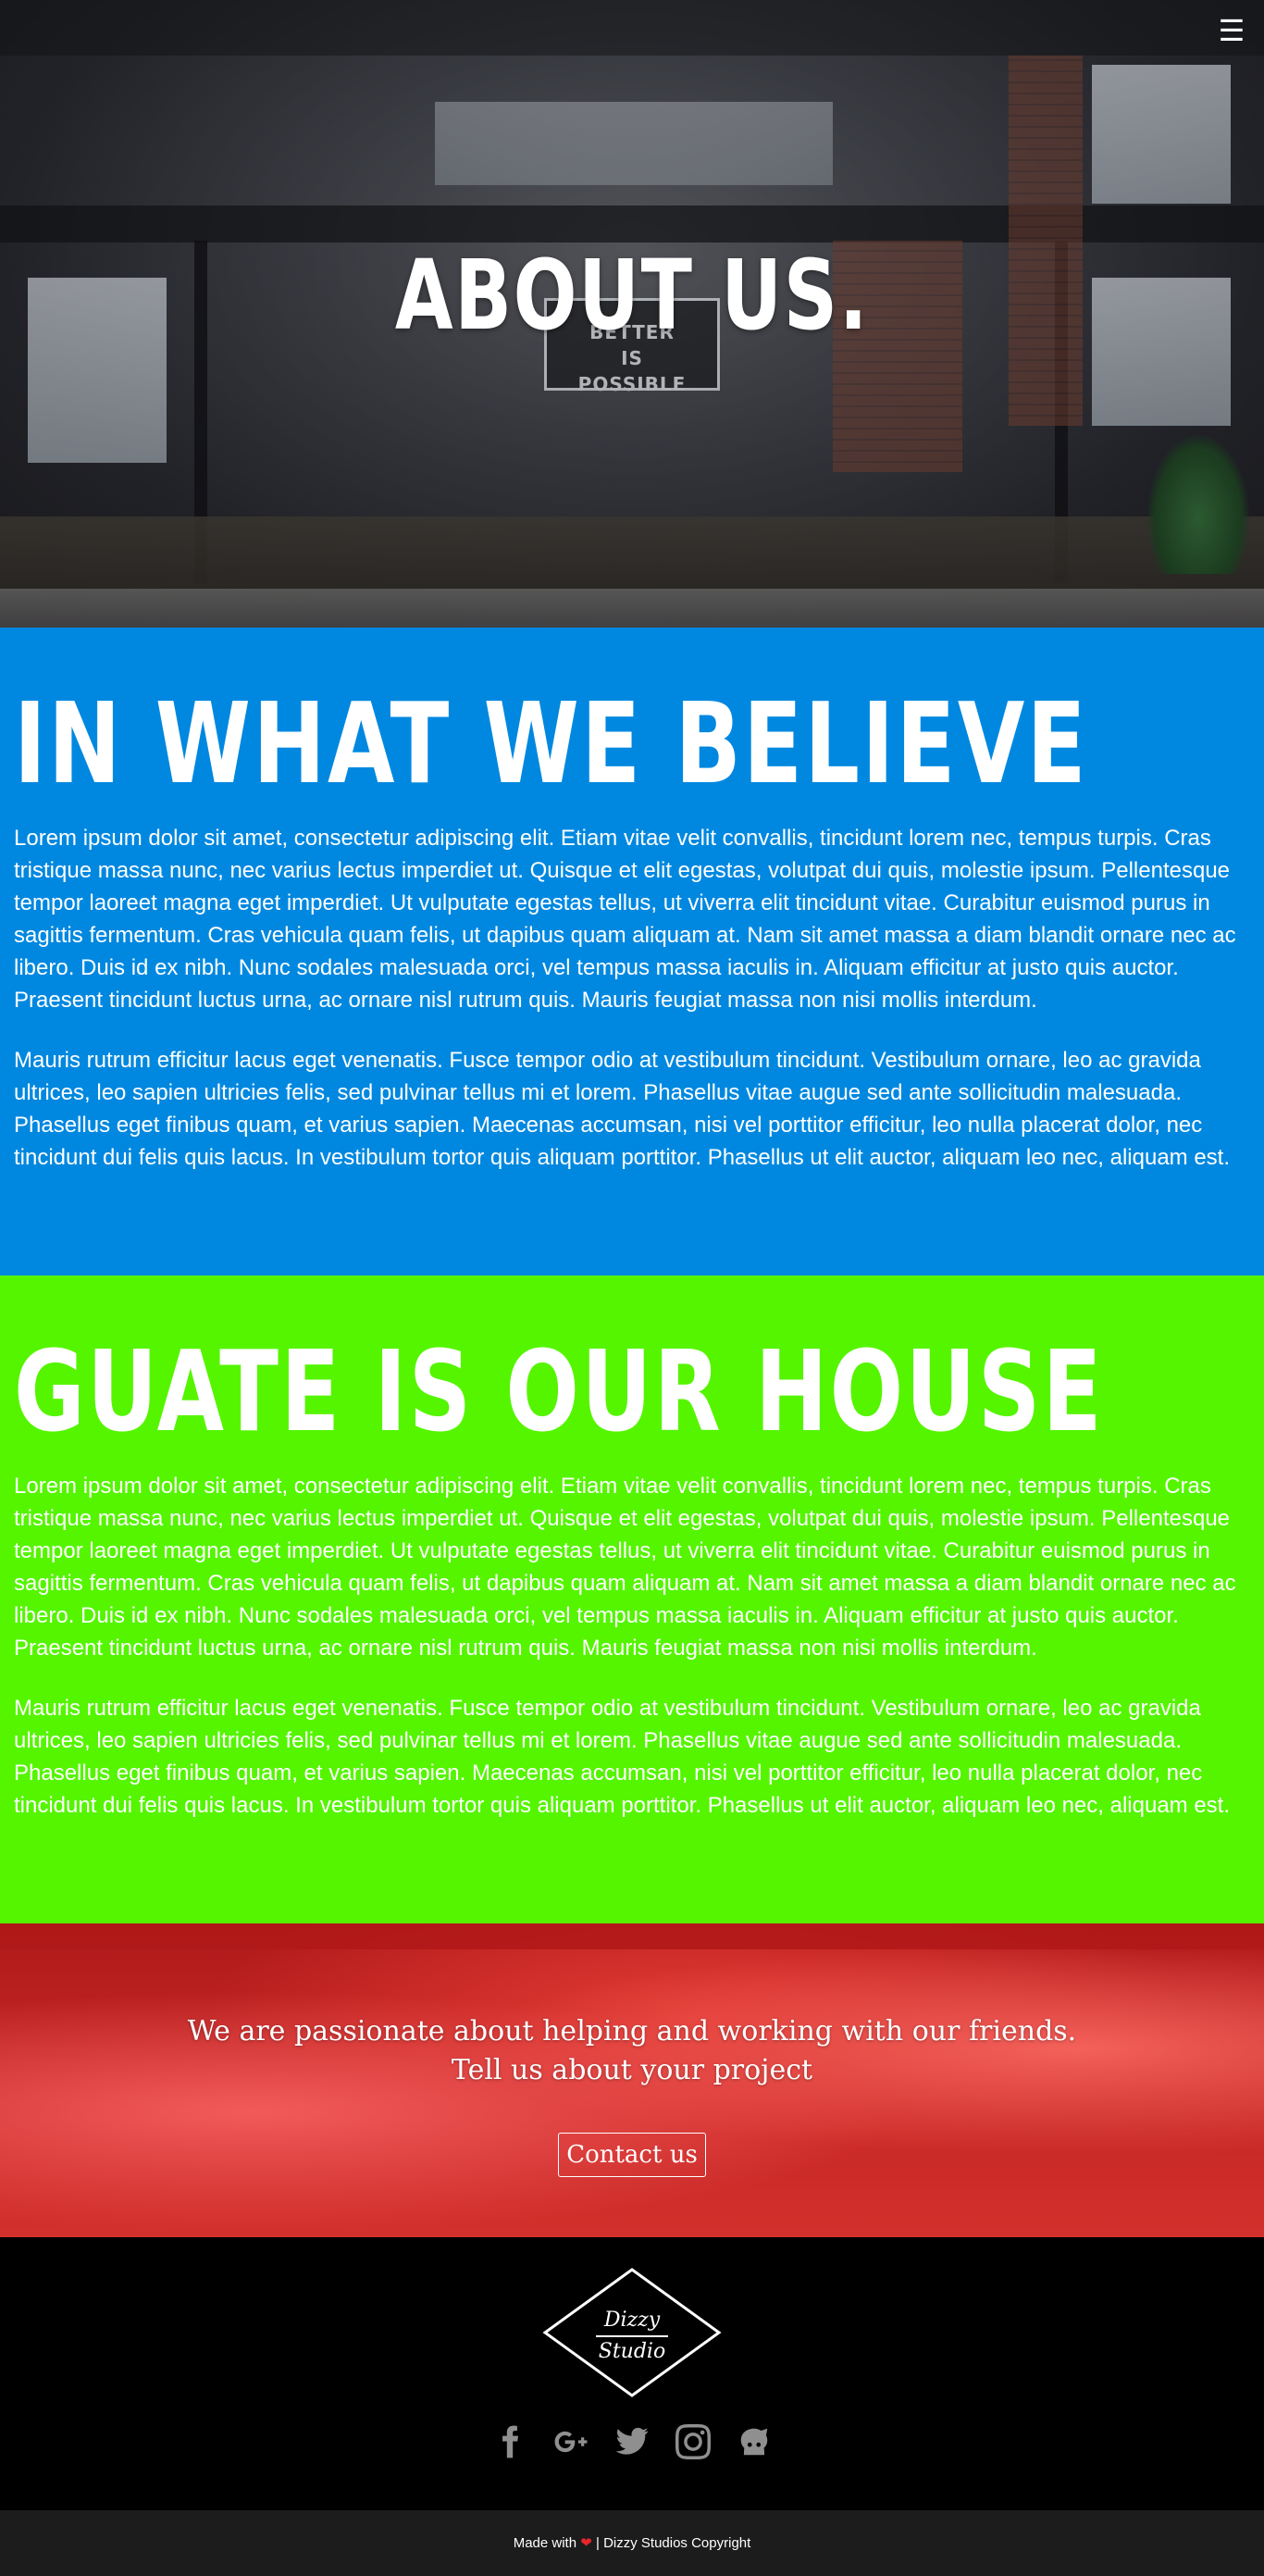 The image size is (1264, 2576). I want to click on social-links, so click(632, 2441).